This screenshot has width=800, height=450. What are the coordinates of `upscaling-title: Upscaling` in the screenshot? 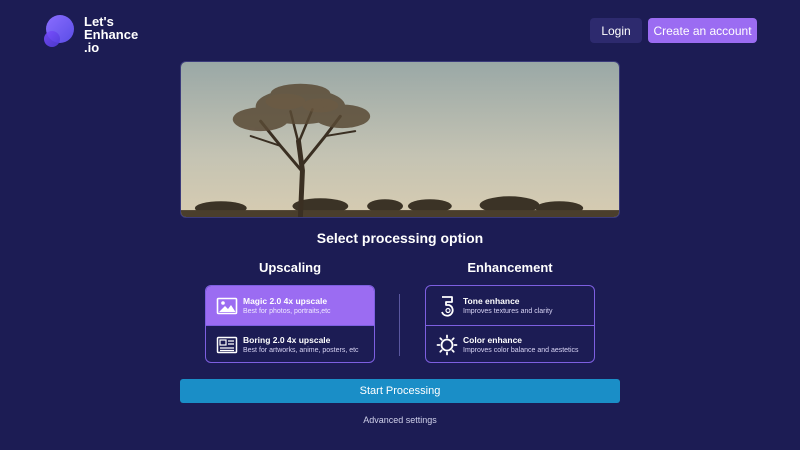 It's located at (290, 267).